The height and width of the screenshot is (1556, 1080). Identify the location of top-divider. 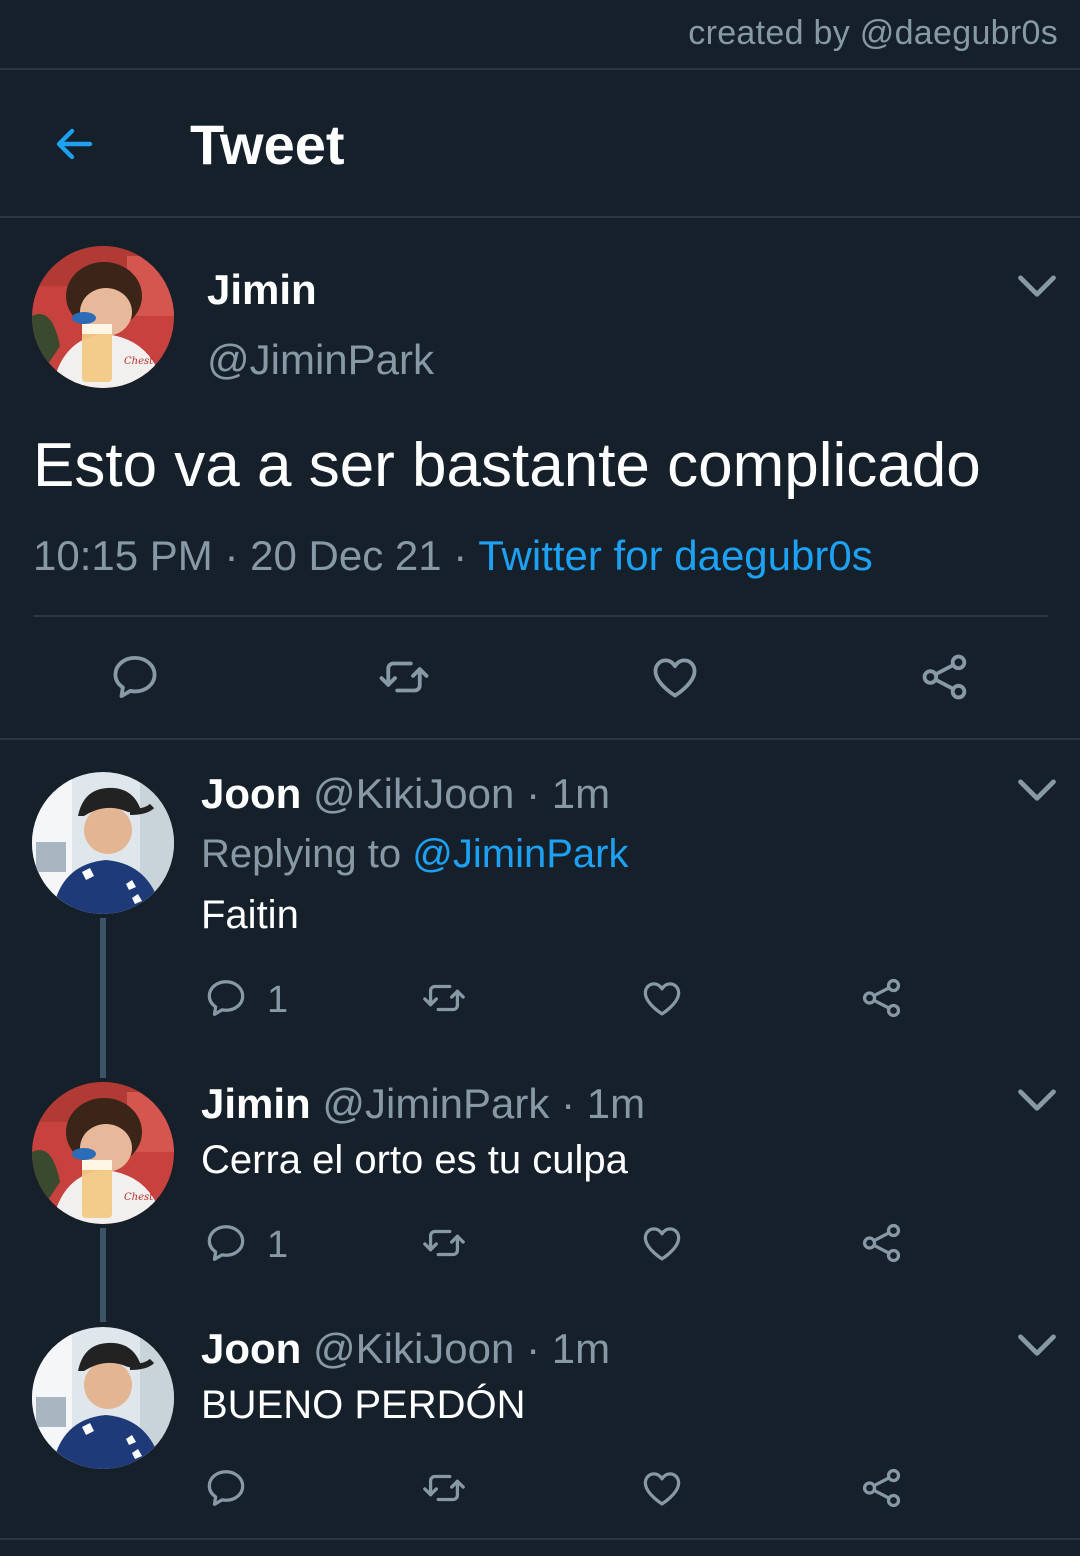
(540, 69).